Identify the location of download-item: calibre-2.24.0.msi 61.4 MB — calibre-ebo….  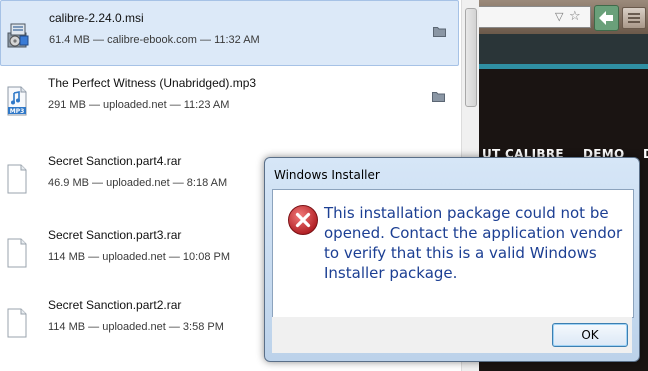
(229, 33).